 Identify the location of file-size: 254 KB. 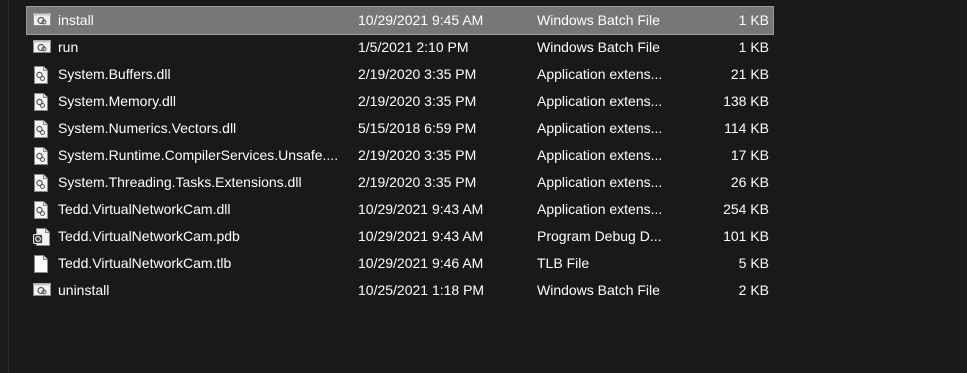
(746, 209).